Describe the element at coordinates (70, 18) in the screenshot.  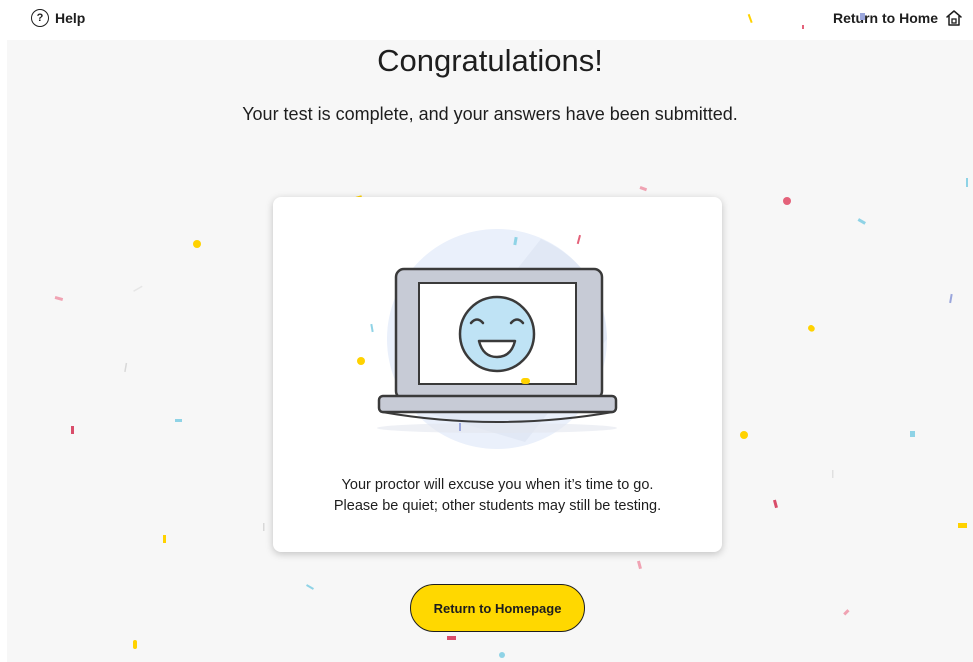
I see `help-label: Help` at that location.